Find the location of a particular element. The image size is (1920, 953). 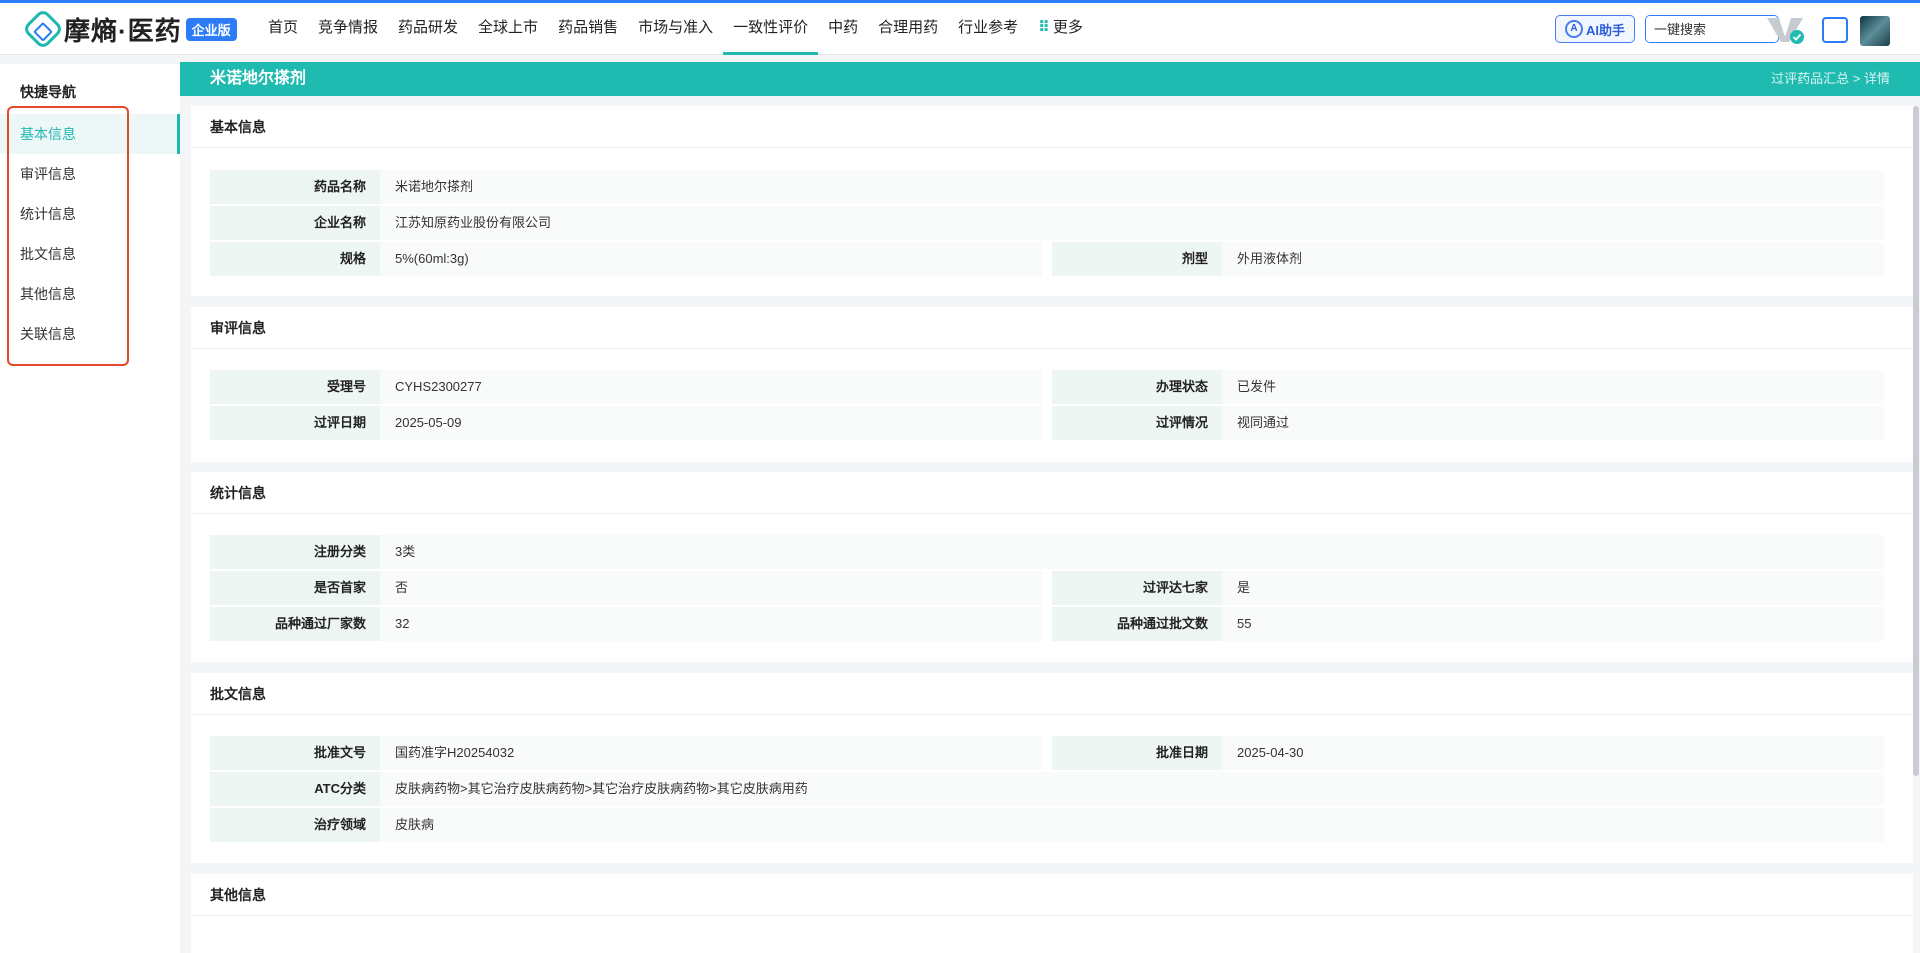

section-title: 其他信息 is located at coordinates (1052, 895).